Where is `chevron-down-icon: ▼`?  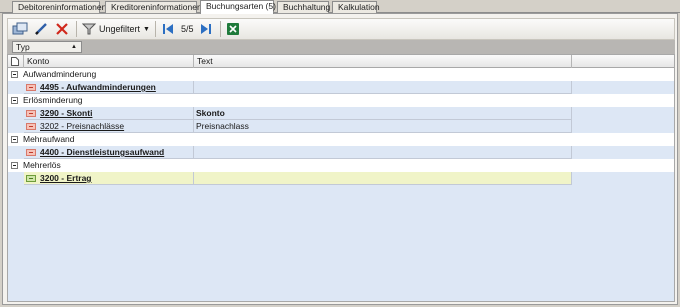 chevron-down-icon: ▼ is located at coordinates (146, 29).